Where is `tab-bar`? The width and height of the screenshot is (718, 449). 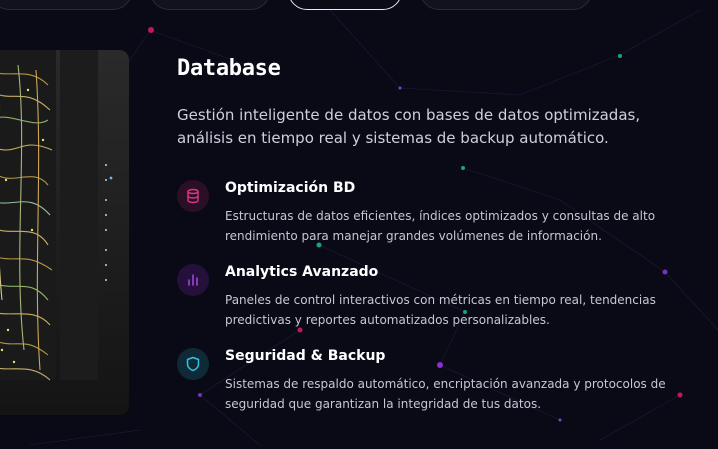
tab-bar is located at coordinates (359, 5).